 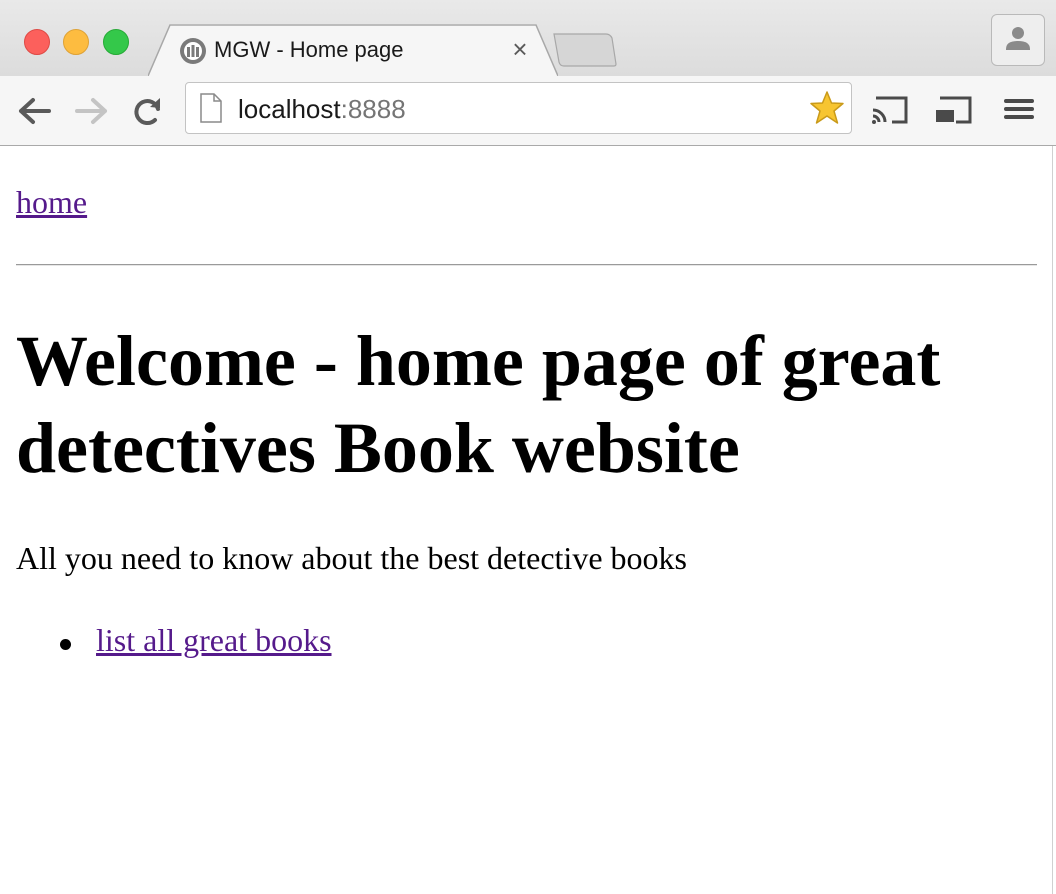 What do you see at coordinates (91, 111) in the screenshot?
I see `forward-arrow-icon` at bounding box center [91, 111].